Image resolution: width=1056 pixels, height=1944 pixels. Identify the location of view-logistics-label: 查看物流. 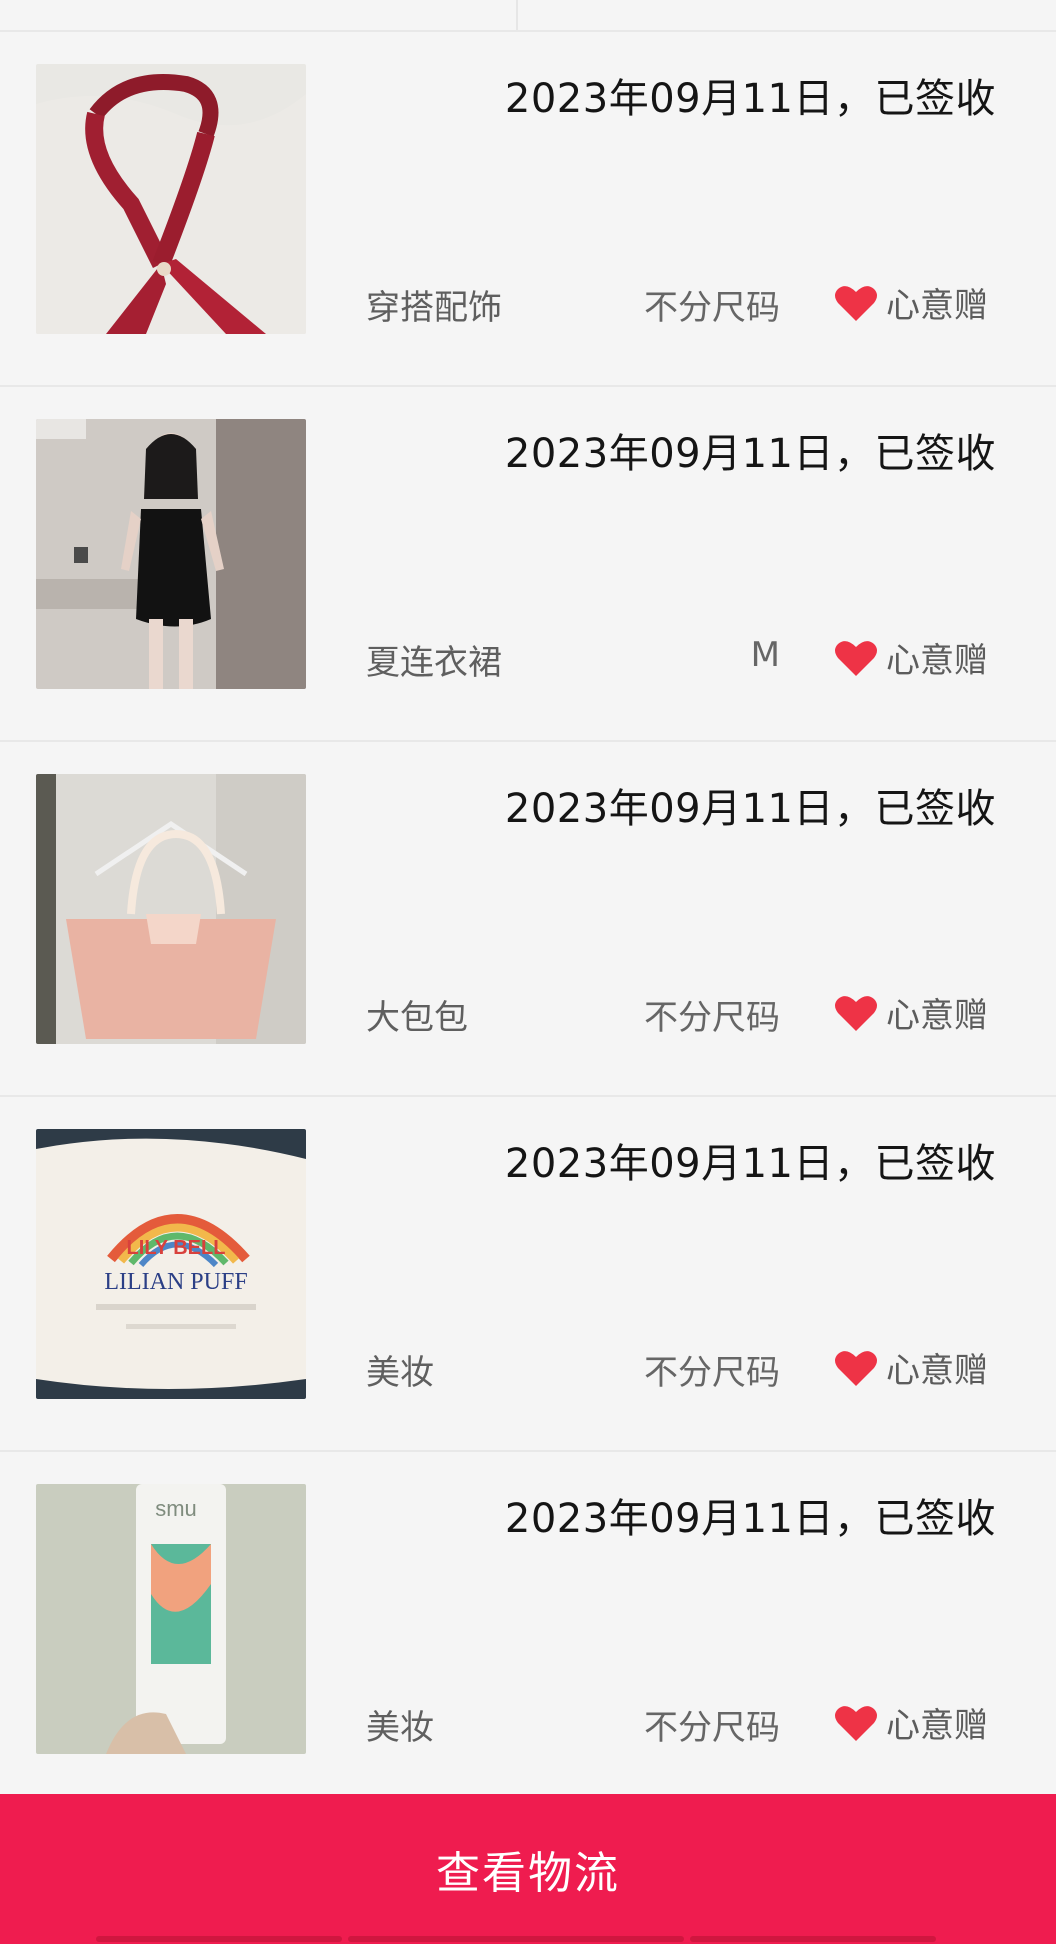
(528, 1873).